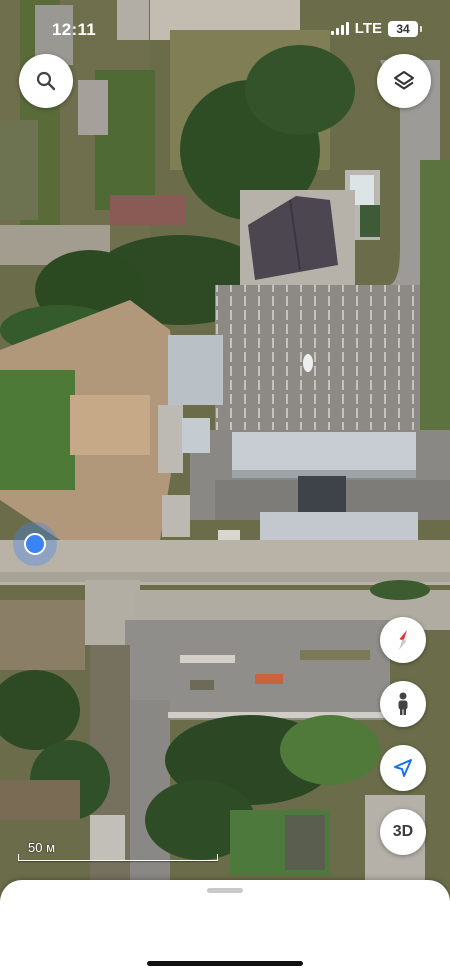 The width and height of the screenshot is (450, 975). Describe the element at coordinates (339, 28) in the screenshot. I see `cellular-signal-icon` at that location.